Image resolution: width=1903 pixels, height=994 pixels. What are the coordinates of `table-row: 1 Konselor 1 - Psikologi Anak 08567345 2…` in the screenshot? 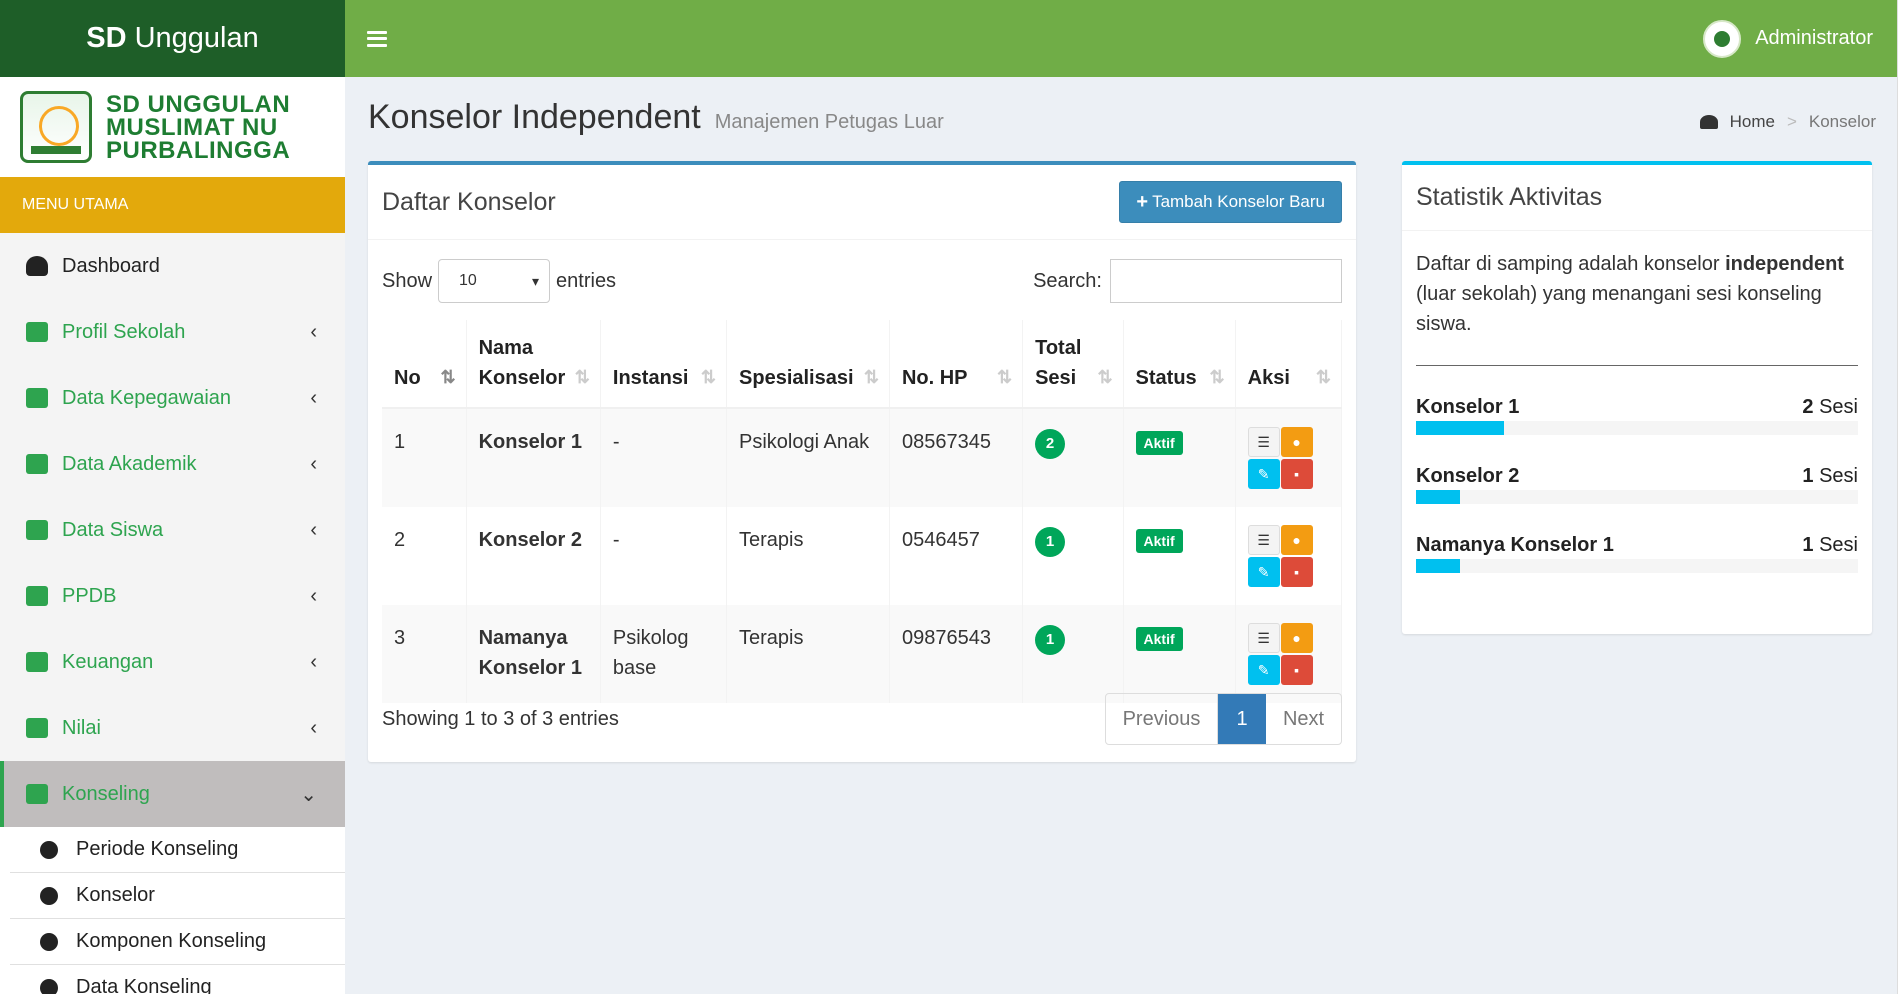 It's located at (862, 457).